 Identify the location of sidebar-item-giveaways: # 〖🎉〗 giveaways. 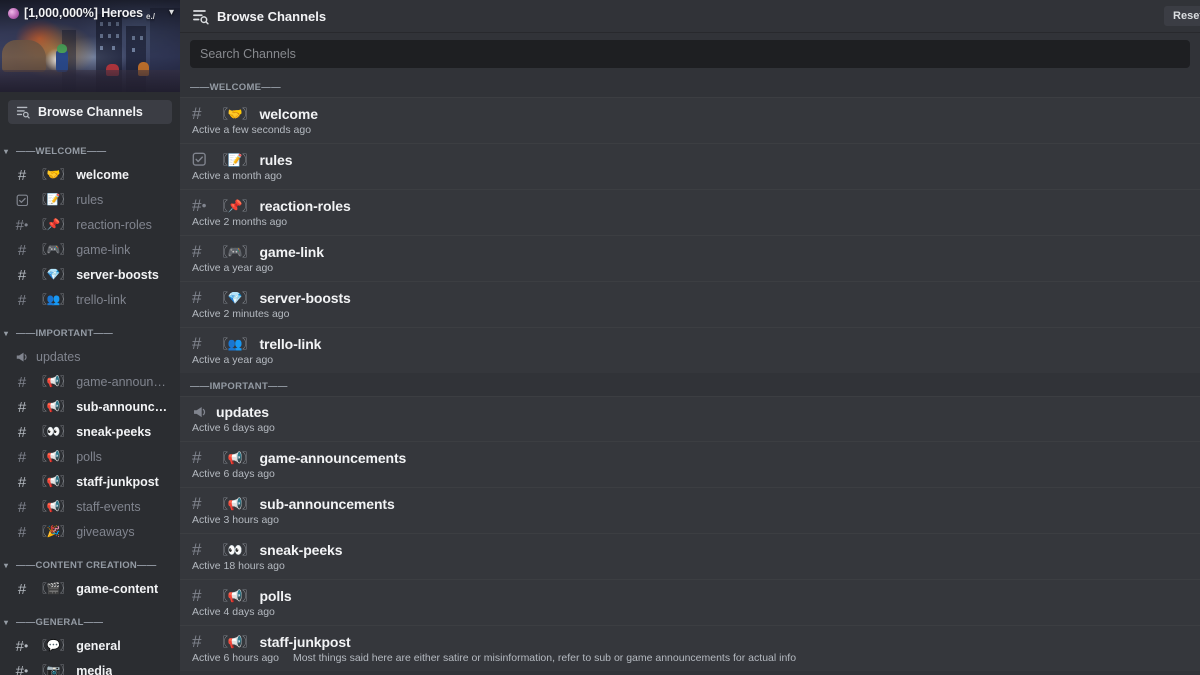
(90, 532).